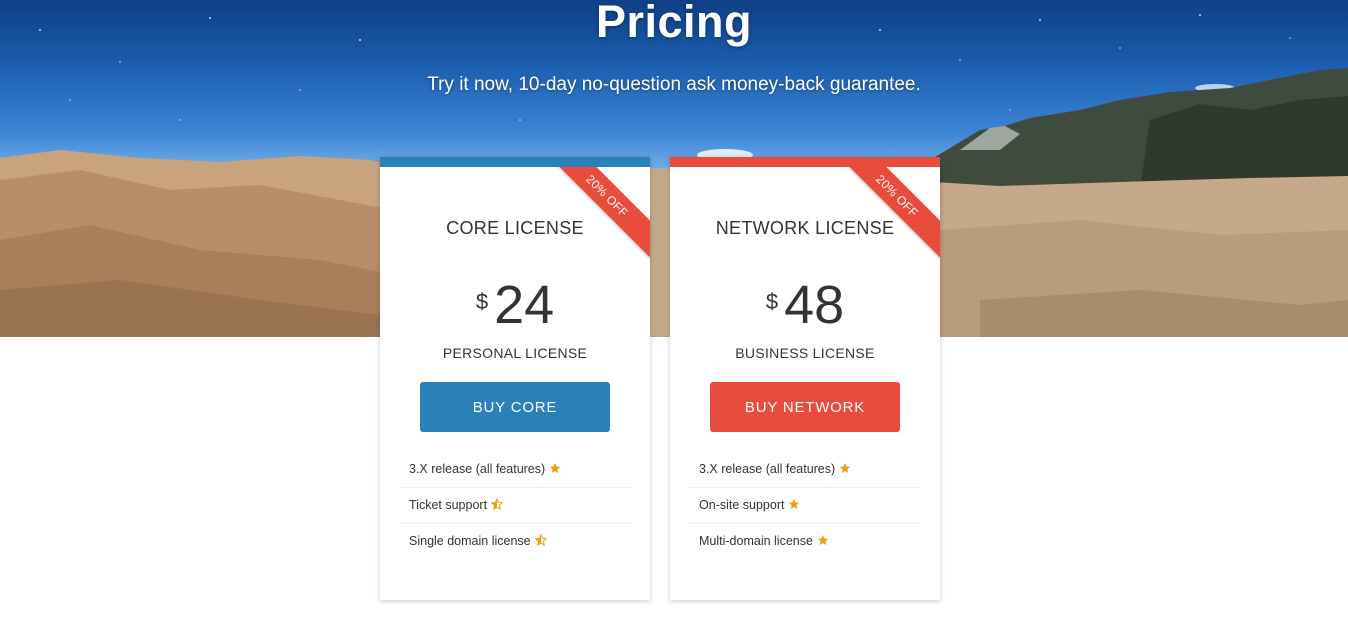 The image size is (1348, 625). Describe the element at coordinates (805, 228) in the screenshot. I see `plan-title: NETWORK LICENSE` at that location.